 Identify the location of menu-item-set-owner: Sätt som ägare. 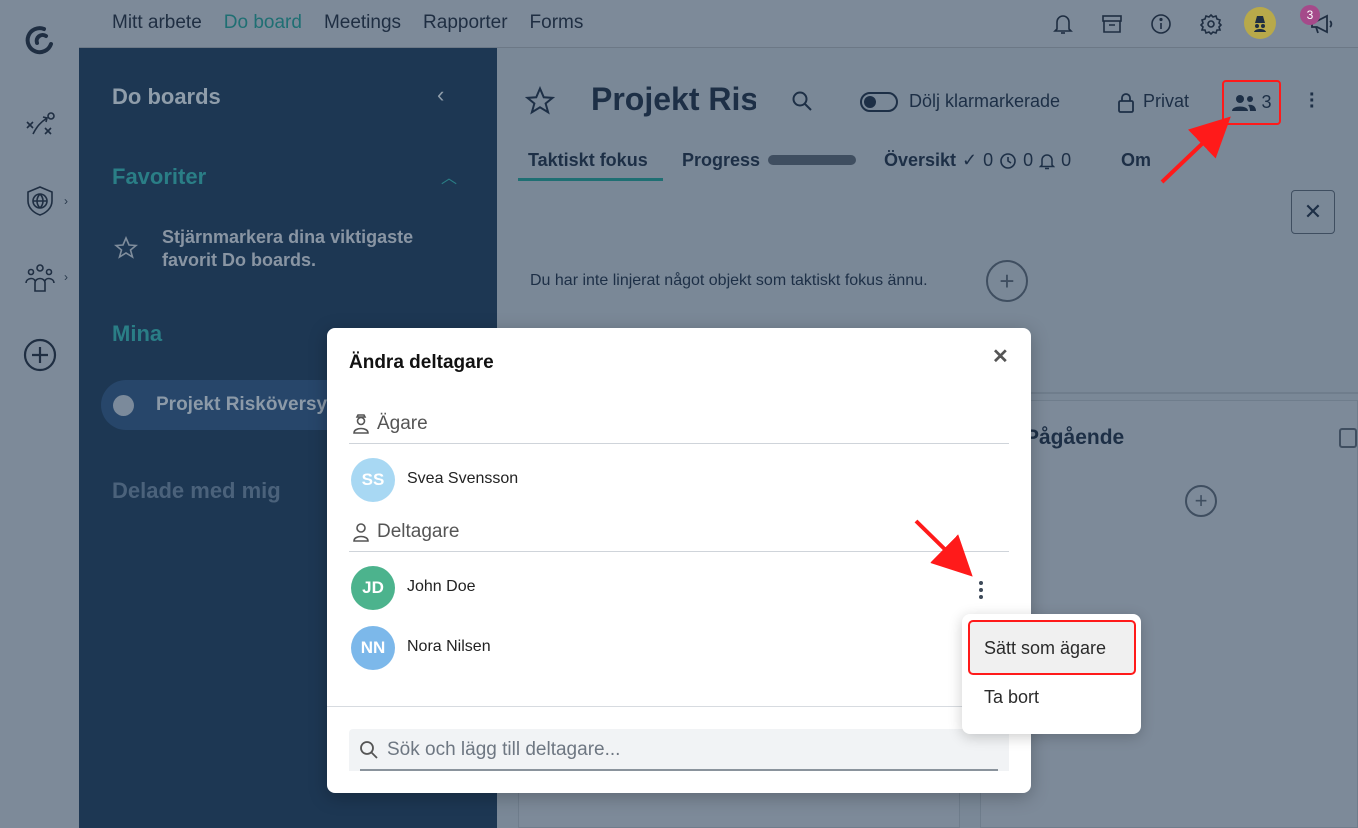
(1051, 648).